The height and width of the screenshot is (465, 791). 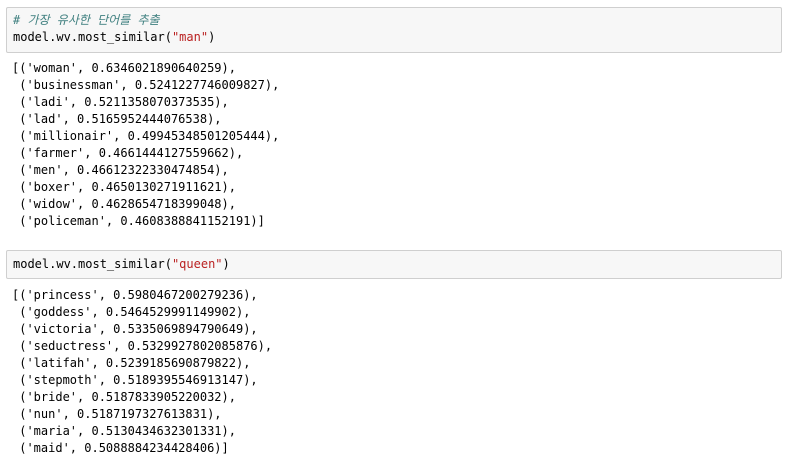 I want to click on output-line: ('millionair', 0.49945348501205444),, so click(x=146, y=136).